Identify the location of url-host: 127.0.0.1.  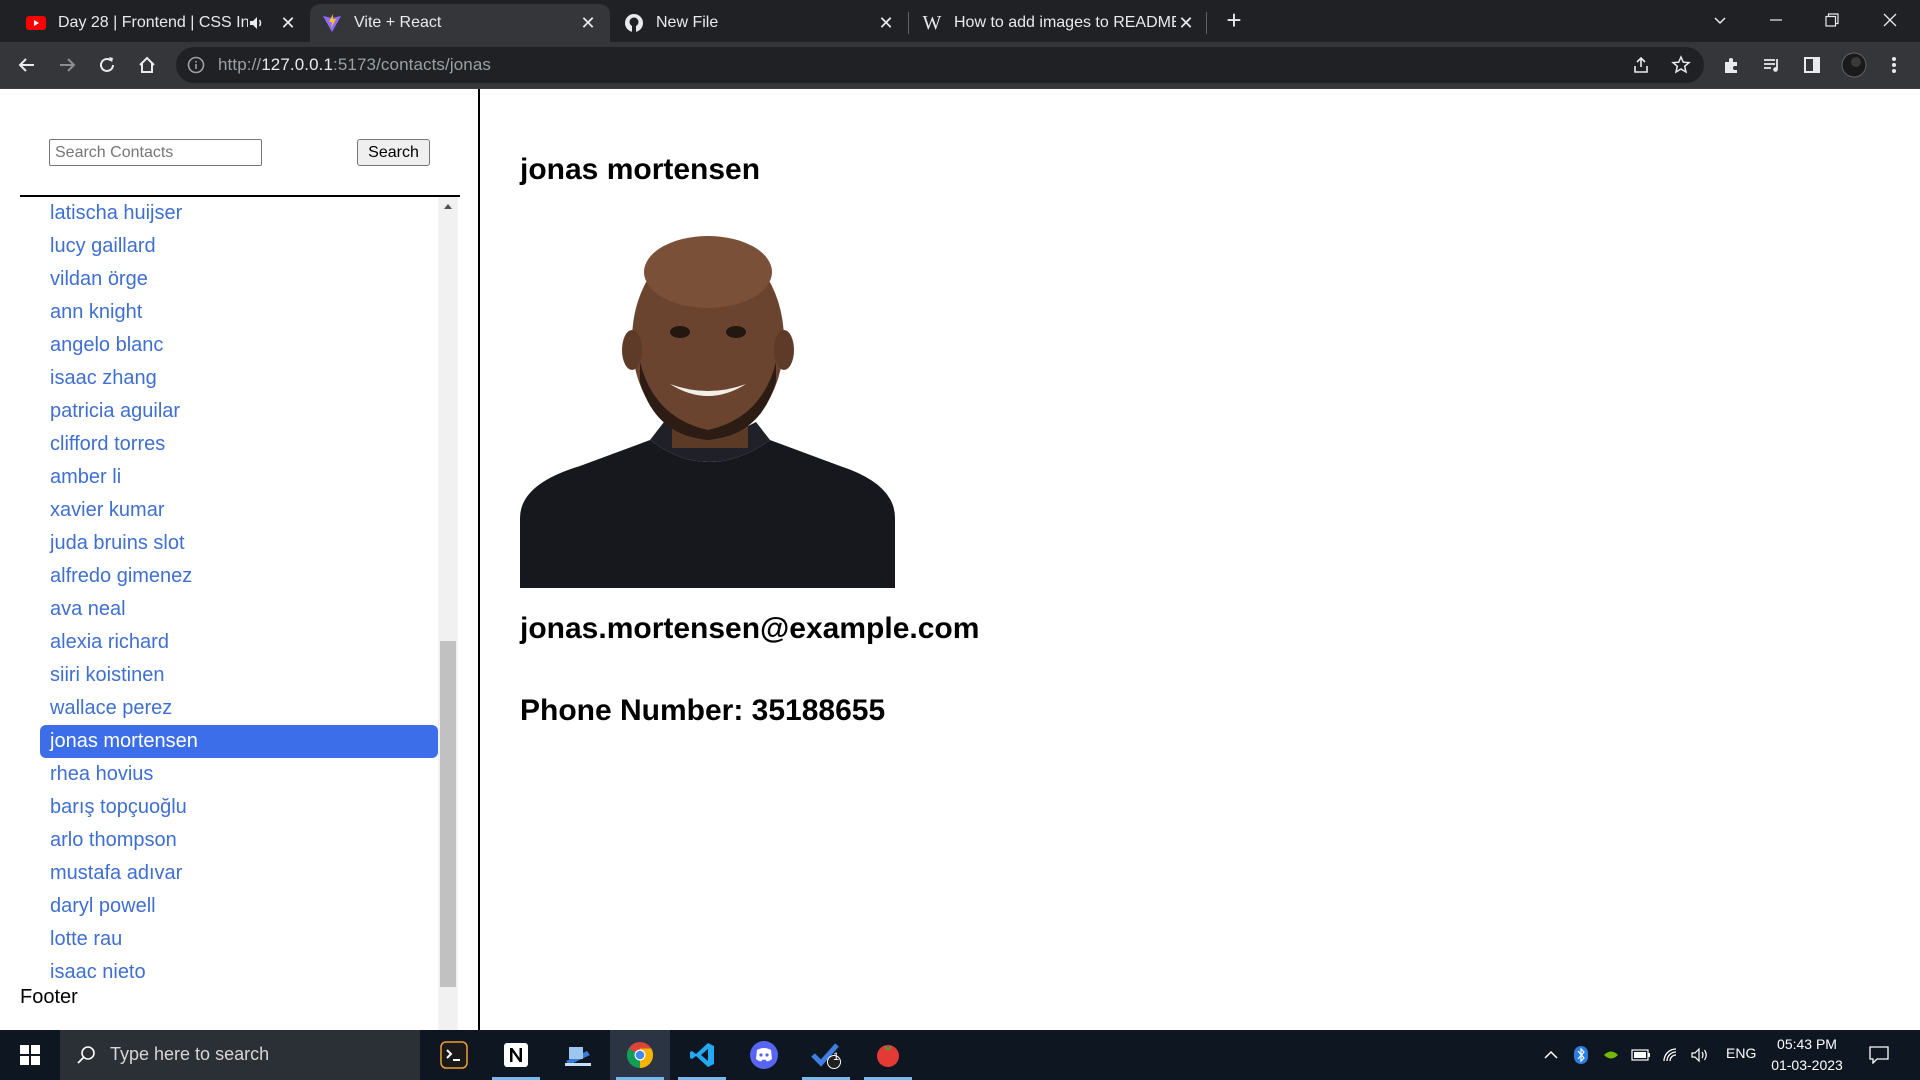
(297, 64).